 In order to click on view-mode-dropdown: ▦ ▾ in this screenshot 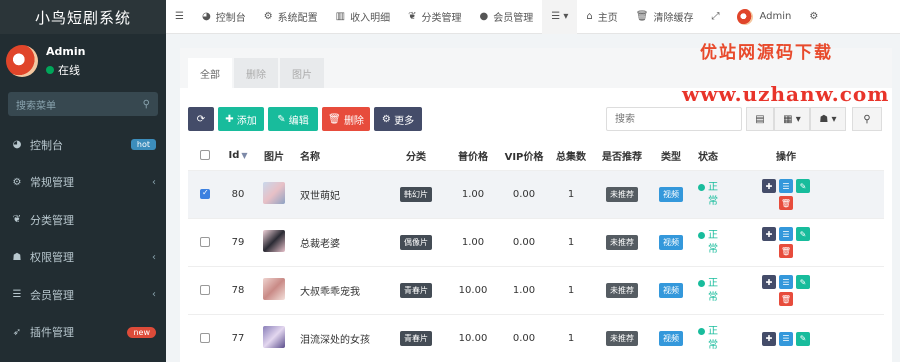, I will do `click(792, 119)`.